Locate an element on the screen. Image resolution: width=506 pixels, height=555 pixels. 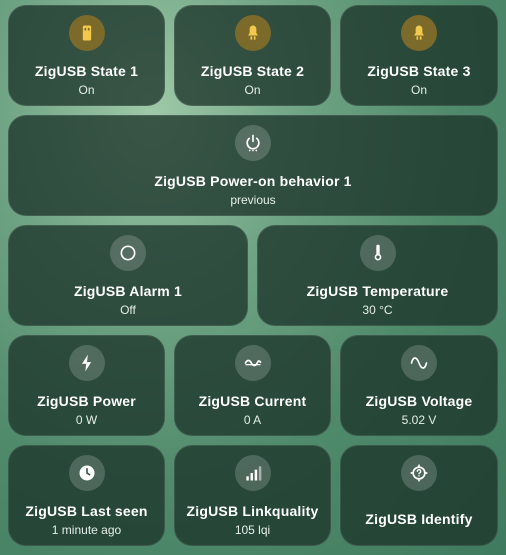
tile-temperature: ZigUSB Temperature 30 °C is located at coordinates (377, 275).